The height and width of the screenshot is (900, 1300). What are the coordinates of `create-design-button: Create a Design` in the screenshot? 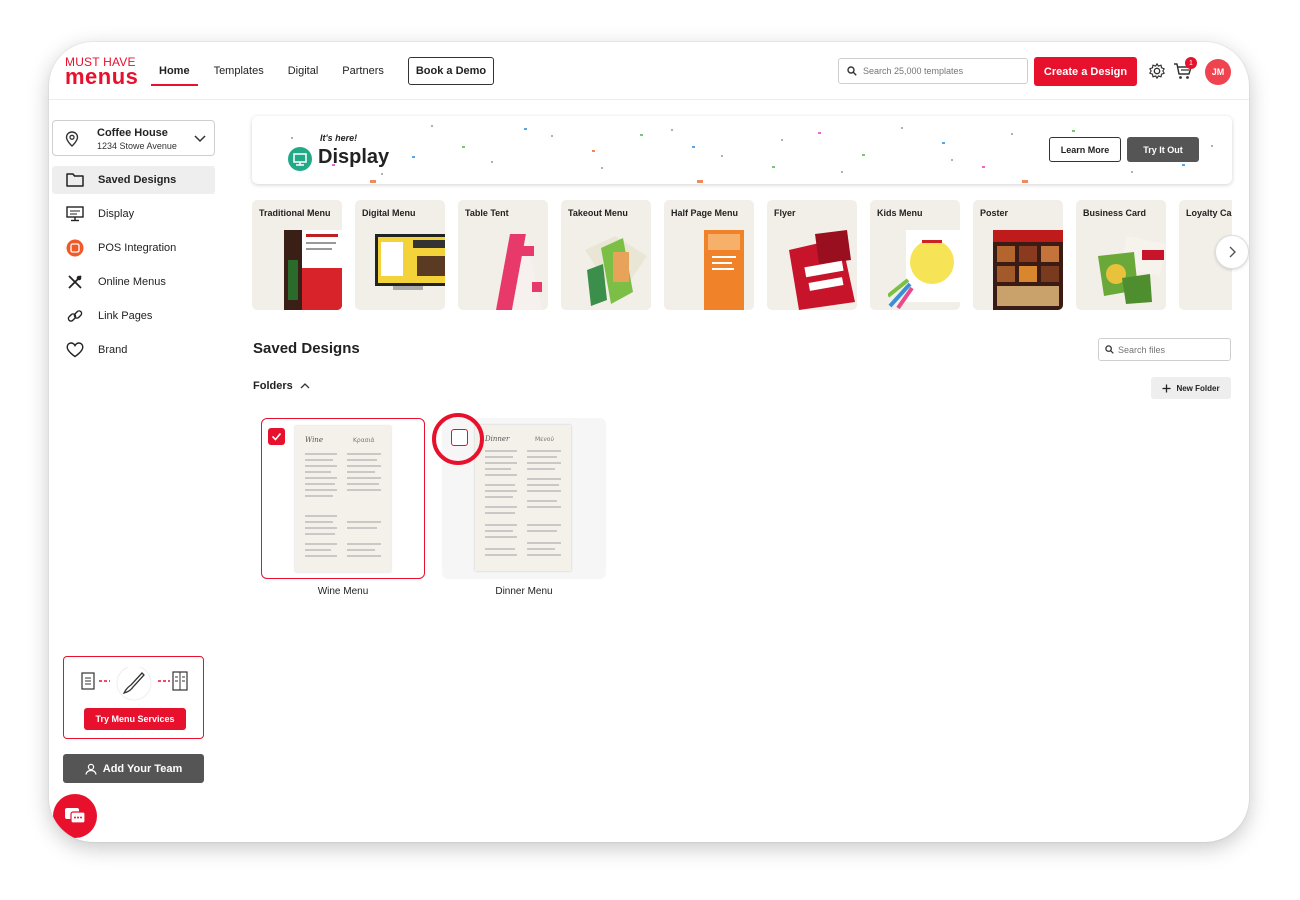 It's located at (1085, 71).